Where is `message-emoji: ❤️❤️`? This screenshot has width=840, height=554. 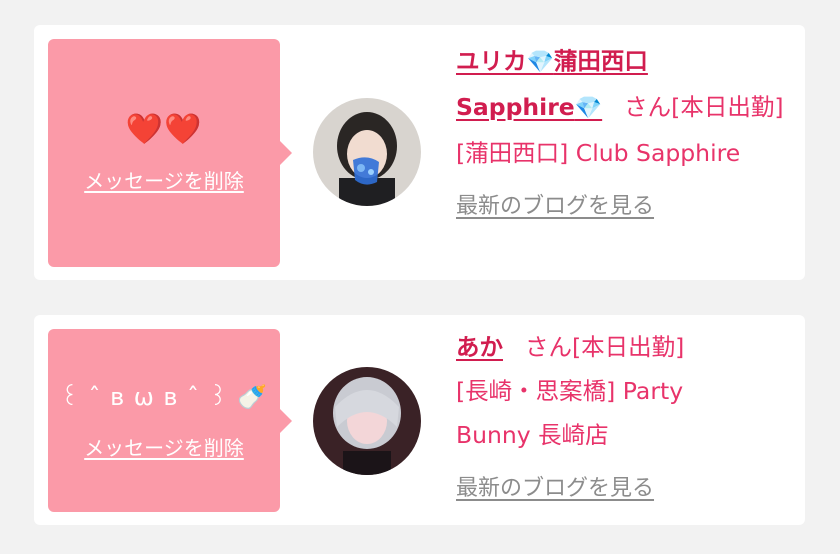 message-emoji: ❤️❤️ is located at coordinates (164, 129).